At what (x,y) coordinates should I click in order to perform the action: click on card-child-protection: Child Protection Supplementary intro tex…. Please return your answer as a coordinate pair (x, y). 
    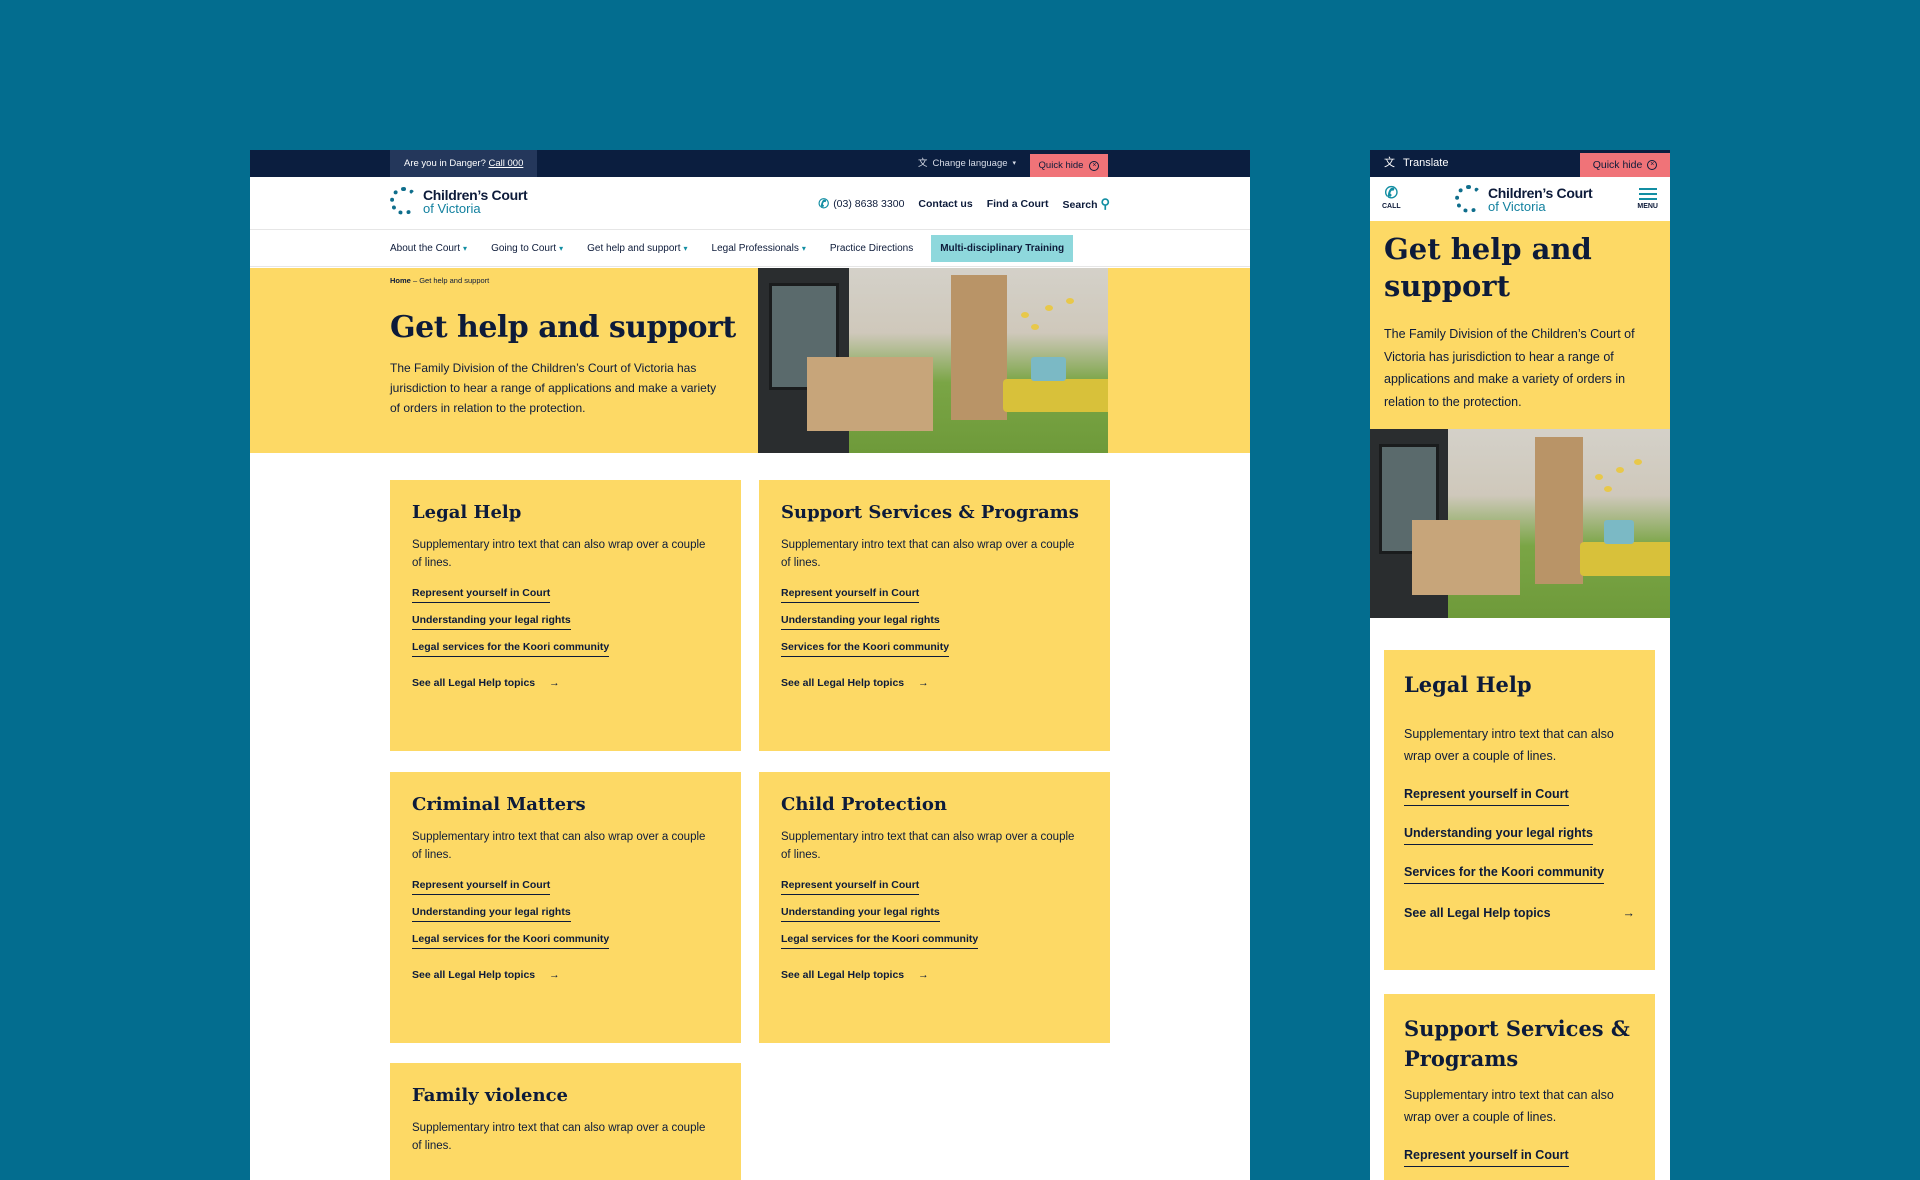
    Looking at the image, I should click on (934, 907).